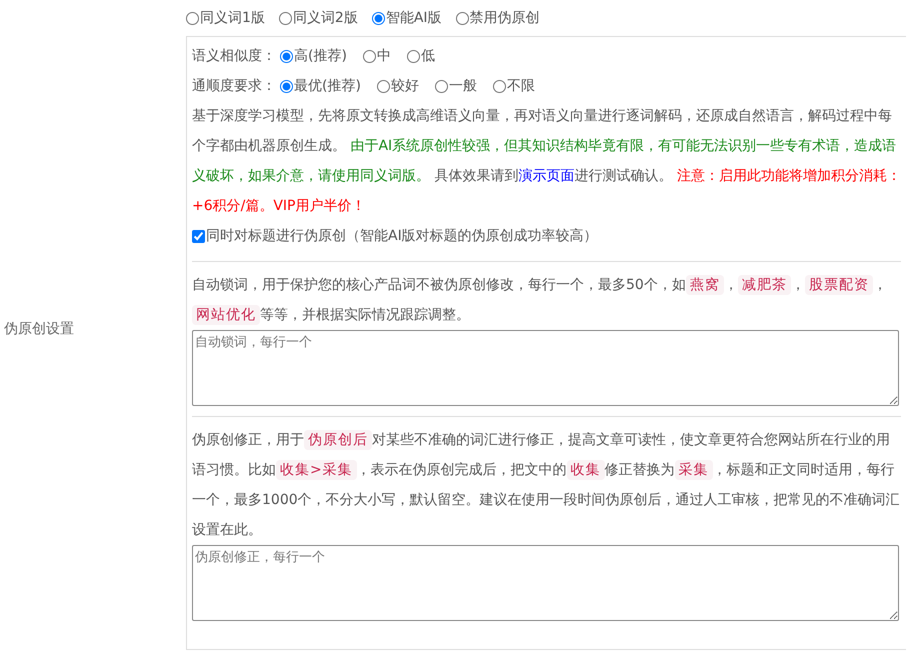 This screenshot has height=658, width=911. Describe the element at coordinates (546, 161) in the screenshot. I see `description-text: 基于深度学习模型，先将原文转换成高维语义向量，再对语义向量进行逐词解码，还原成自然语言，解码过程中每个字都由机器原创生成。 由于AI系统原创性较强，但其知识结构毕竟有限，有可能无法识别一些专有术语，造成语义破坏，如果介意，请使用同义词版。 具体效果请到演示页面进行测试确认。 注意：启用此功能将增加积分消耗：+6积分/篇。VIP用户半价！` at that location.